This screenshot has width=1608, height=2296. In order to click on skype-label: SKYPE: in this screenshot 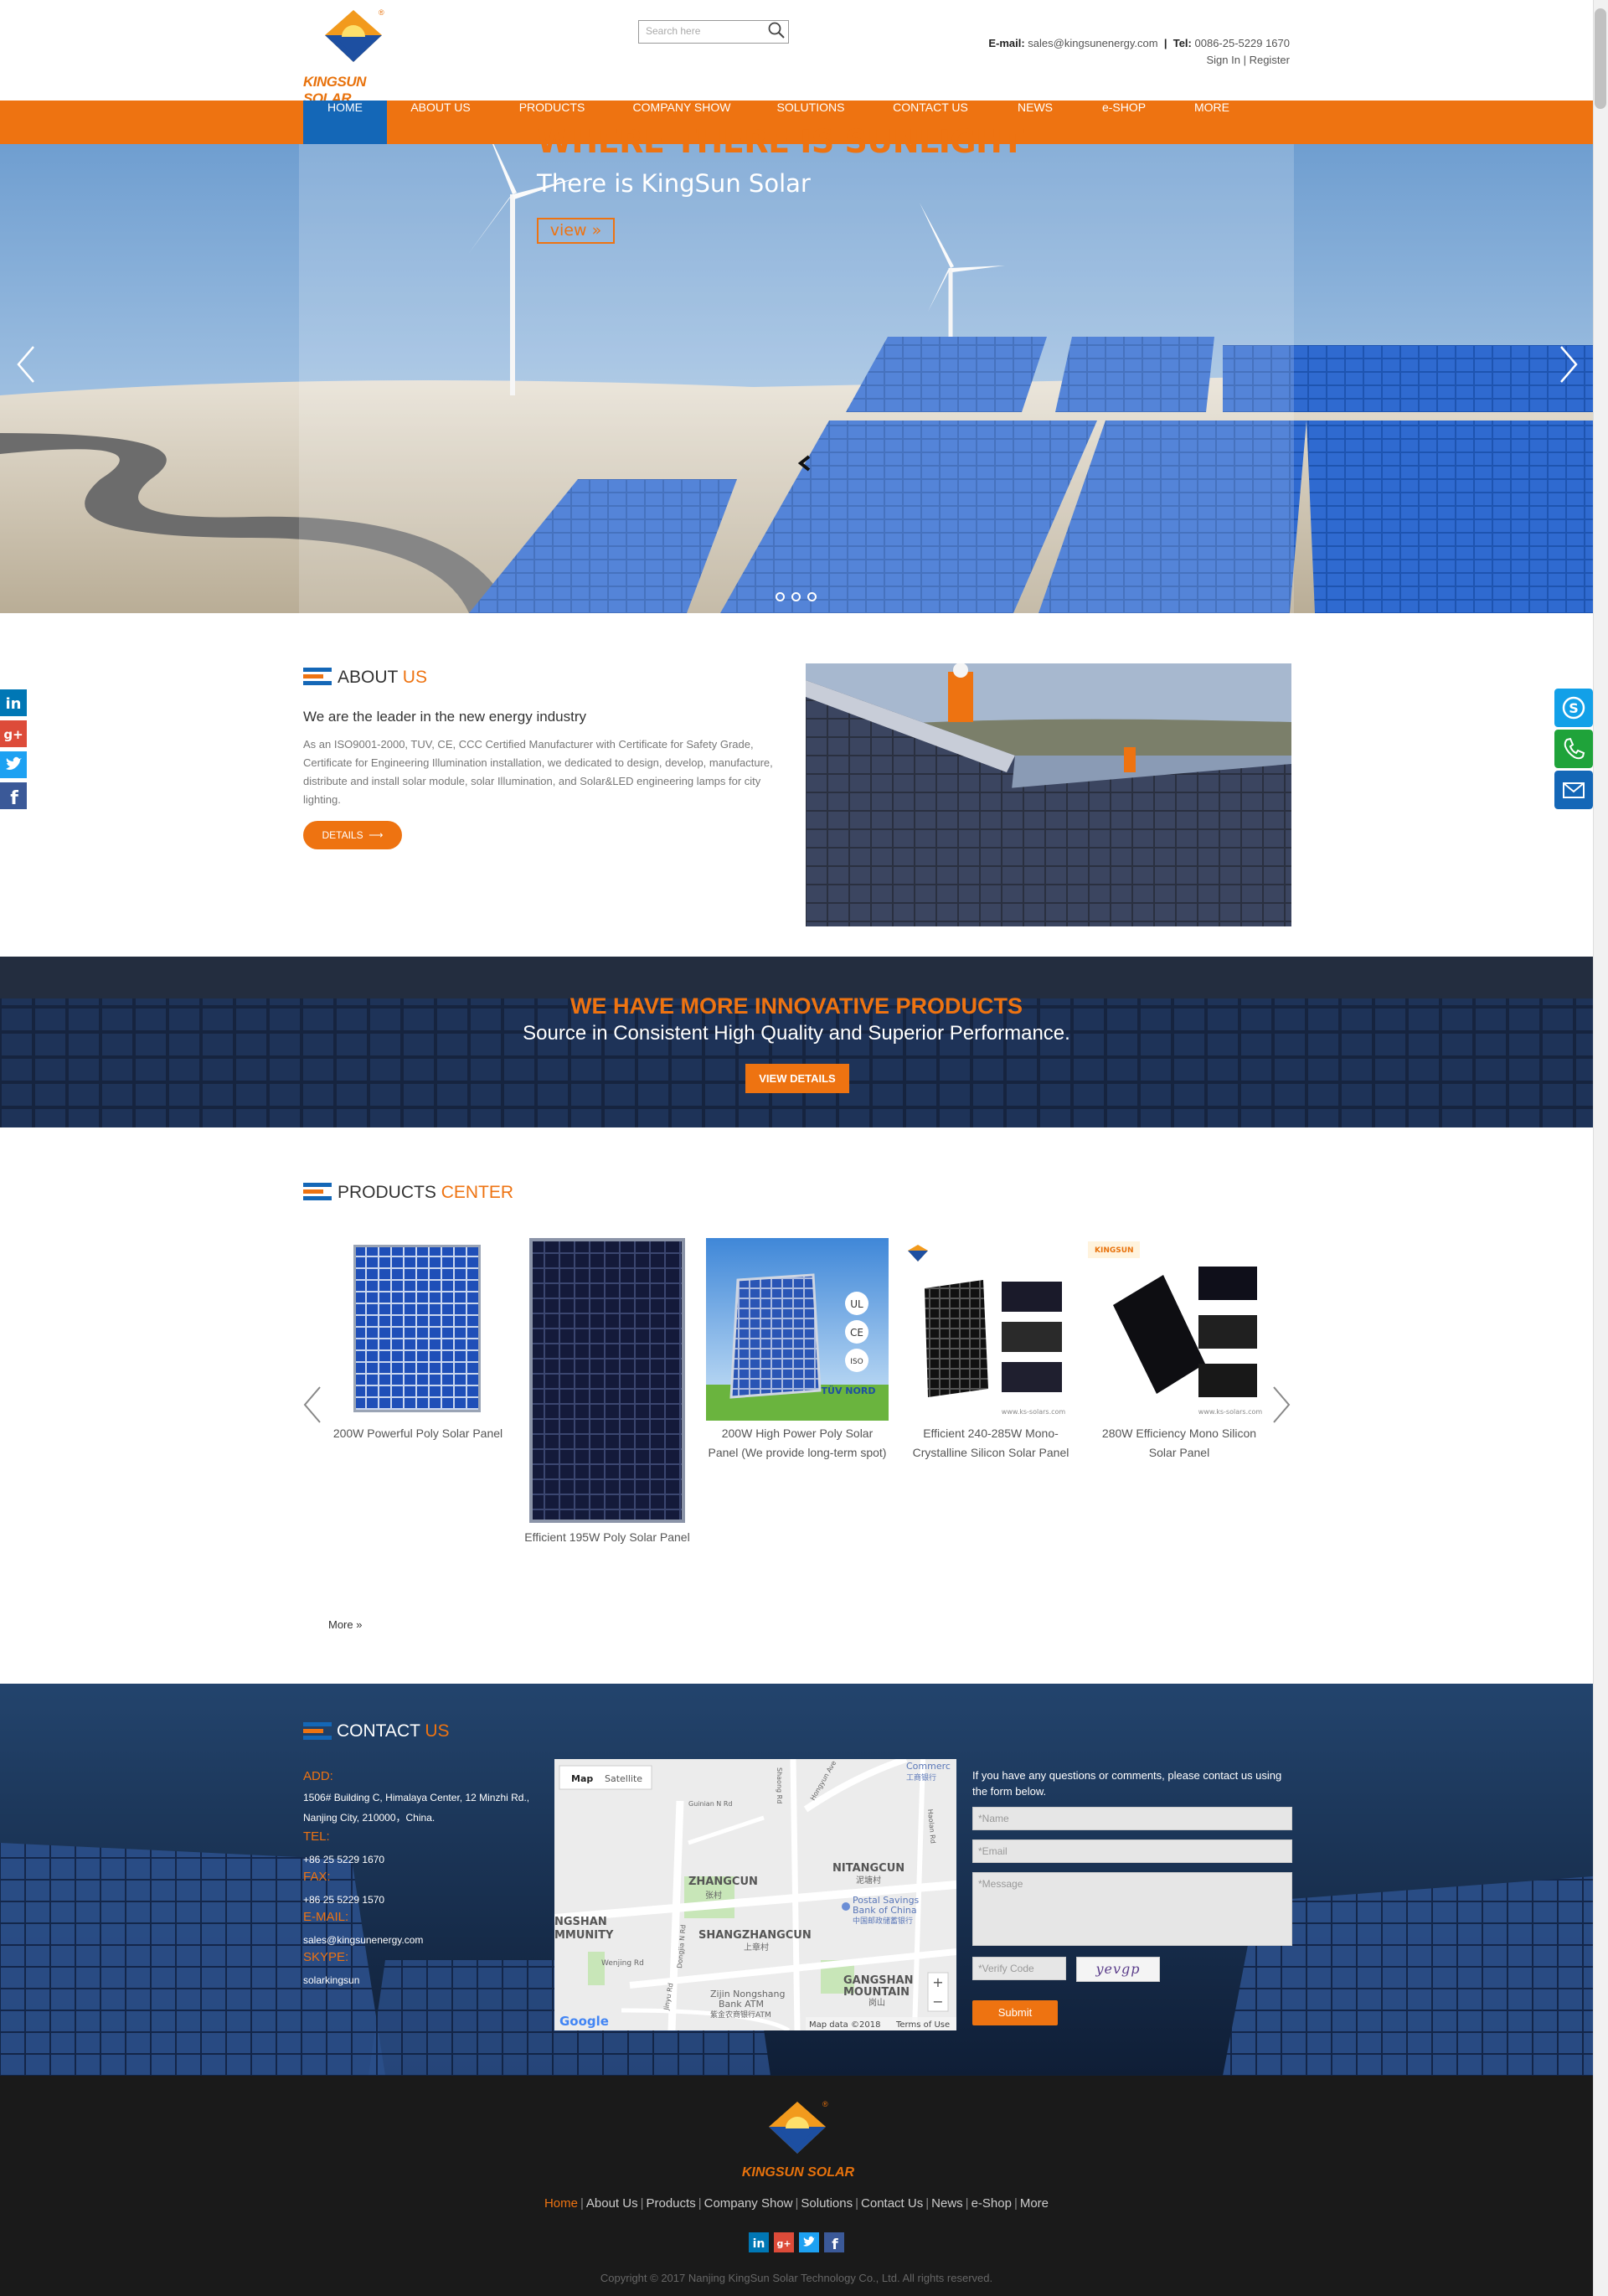, I will do `click(326, 1957)`.